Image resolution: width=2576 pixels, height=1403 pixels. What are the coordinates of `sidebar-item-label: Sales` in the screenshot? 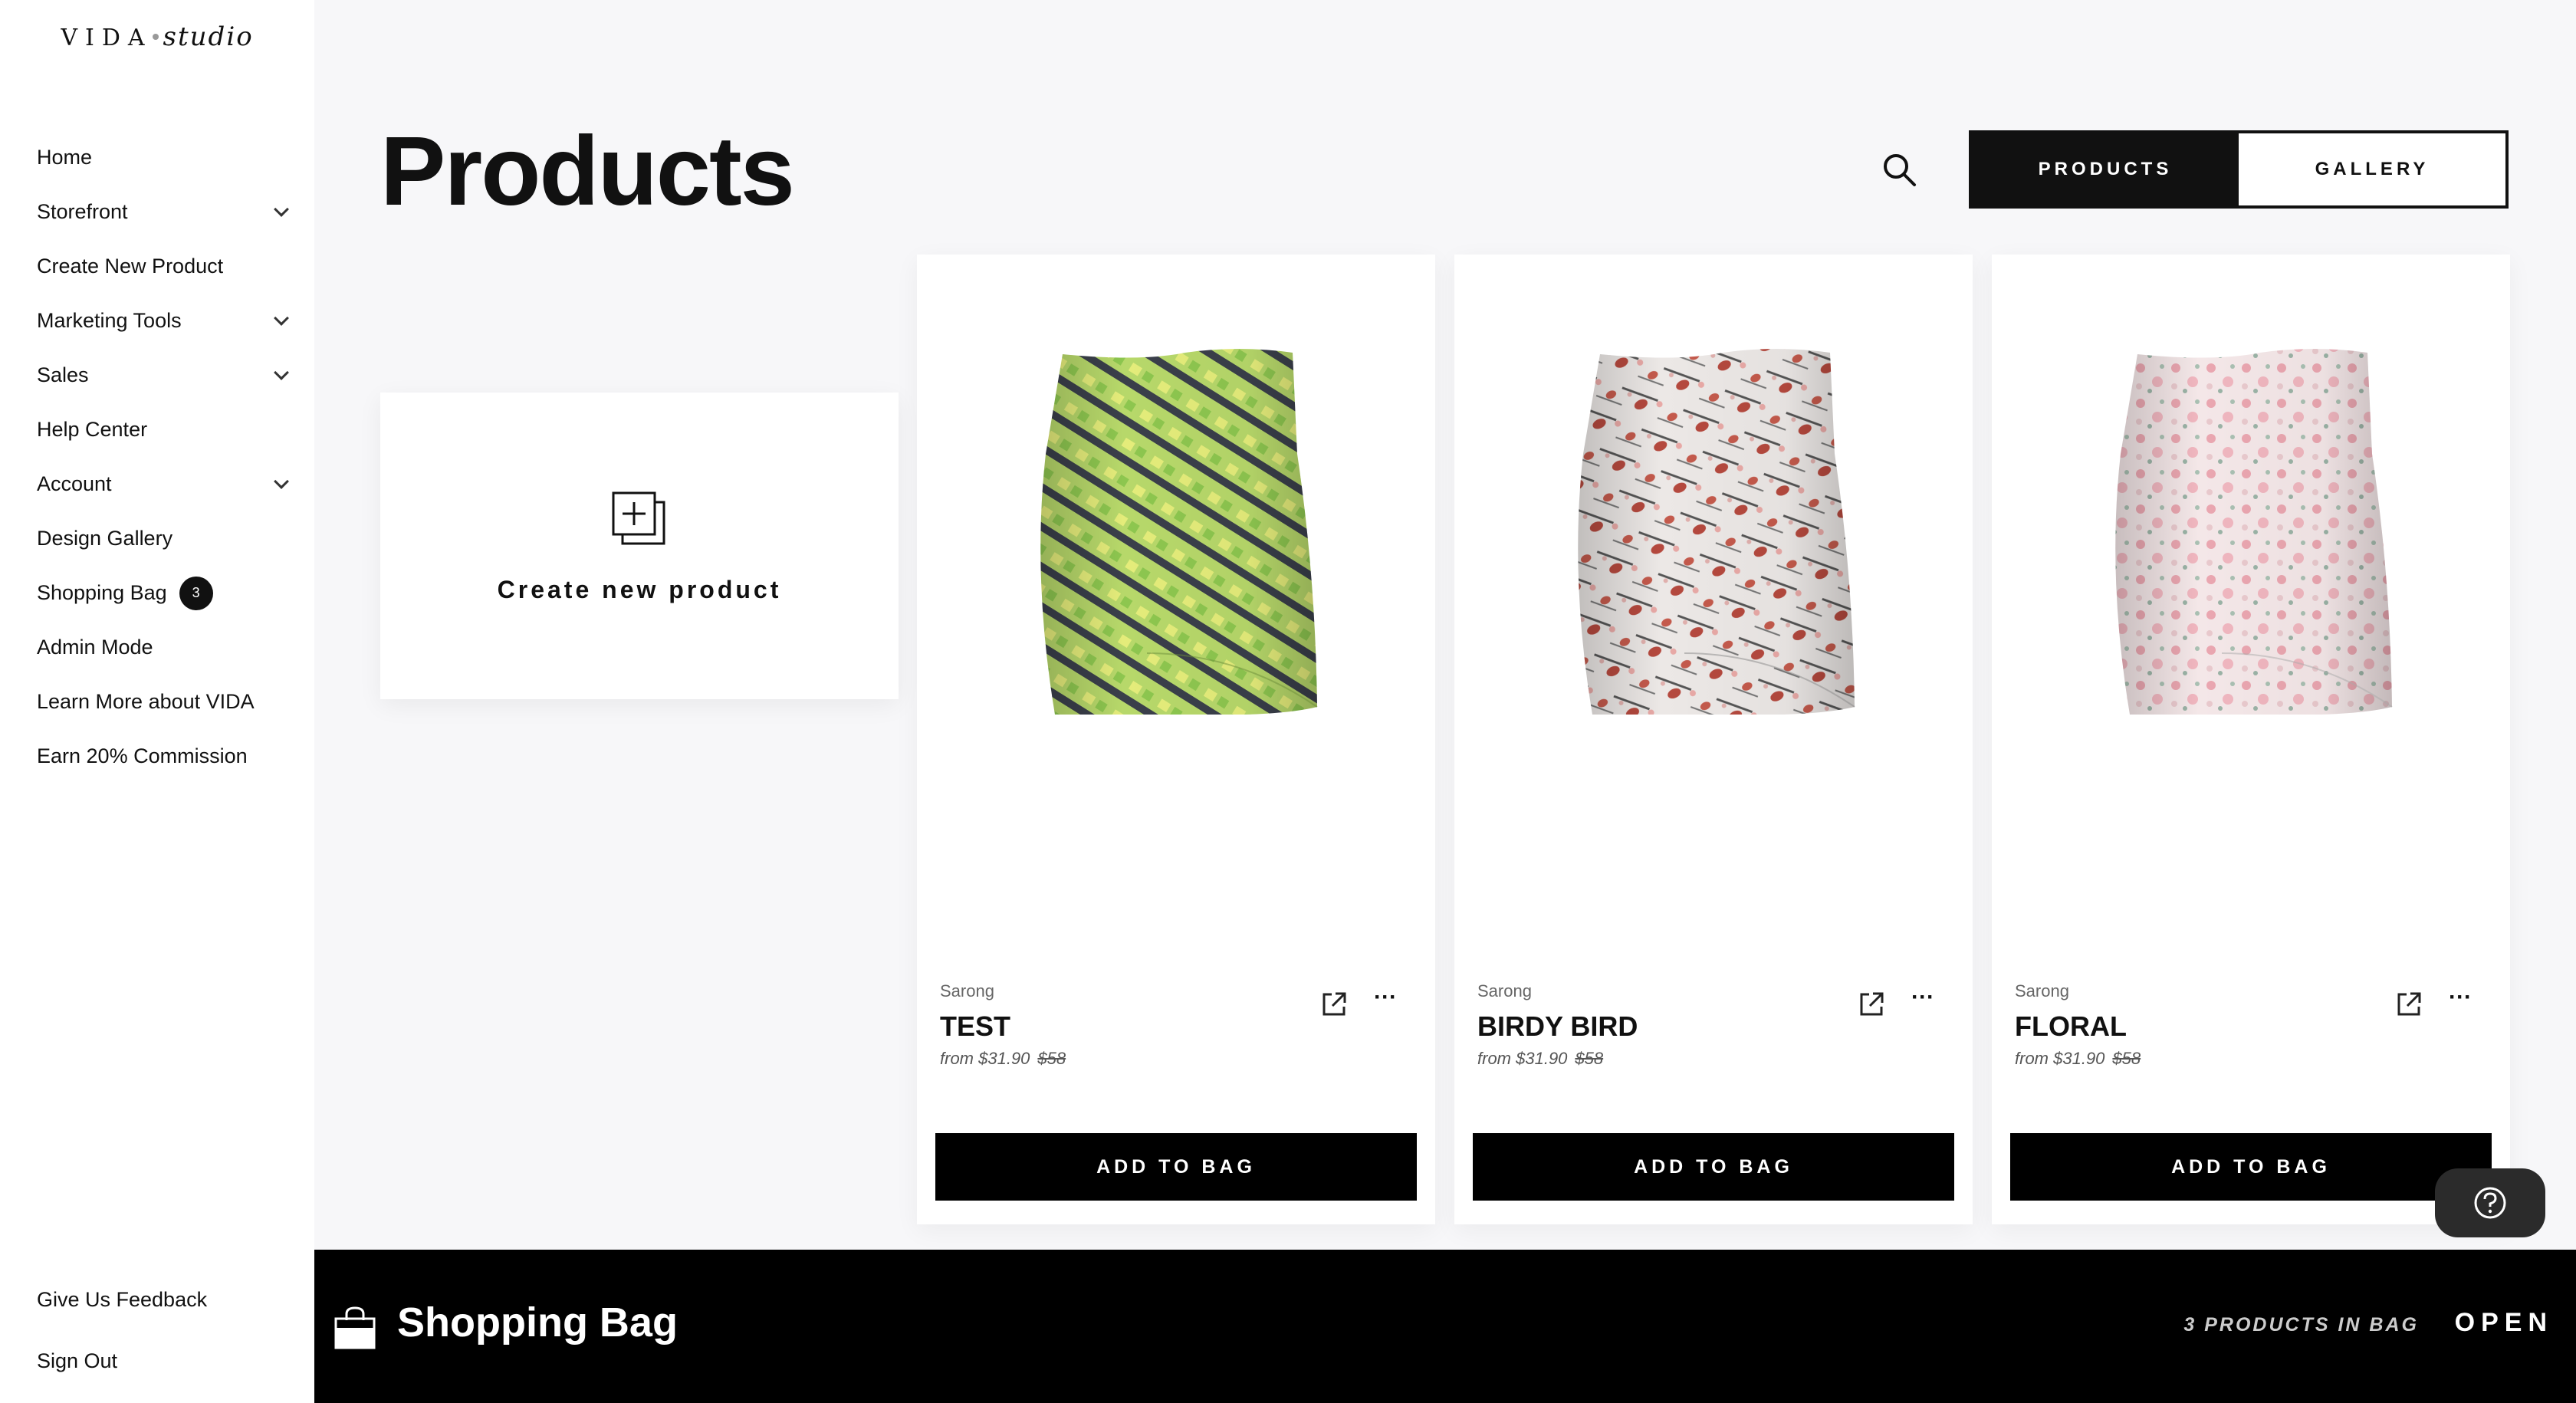 It's located at (63, 375).